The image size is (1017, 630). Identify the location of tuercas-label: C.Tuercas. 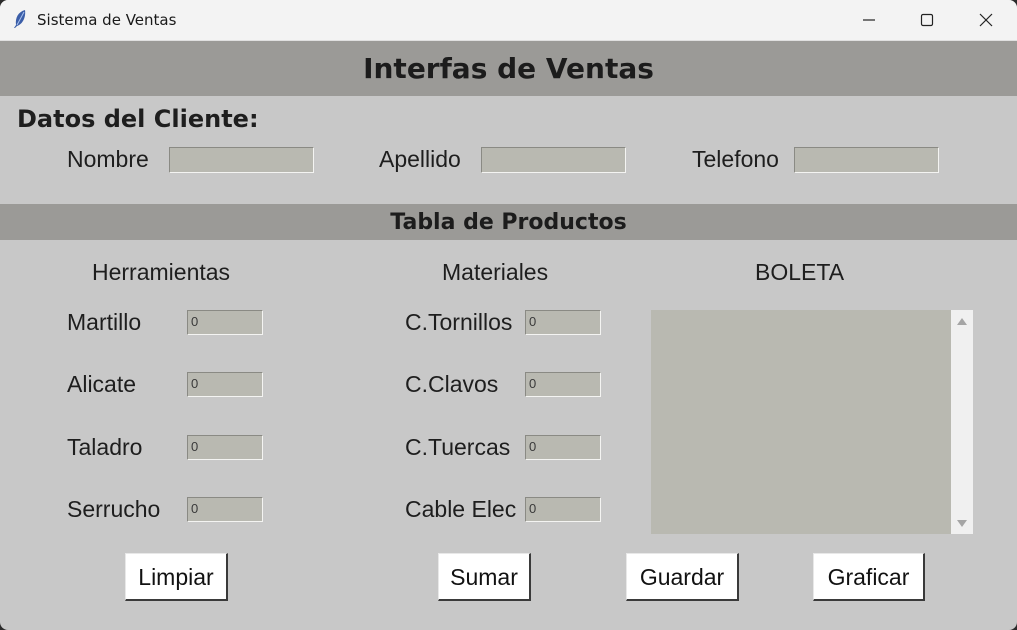
(458, 447).